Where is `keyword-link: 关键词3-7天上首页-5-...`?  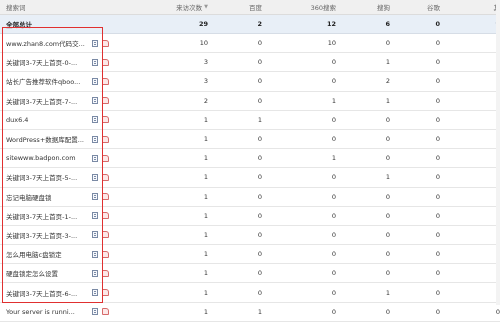
keyword-link: 关键词3-7天上首页-5-... is located at coordinates (47, 177).